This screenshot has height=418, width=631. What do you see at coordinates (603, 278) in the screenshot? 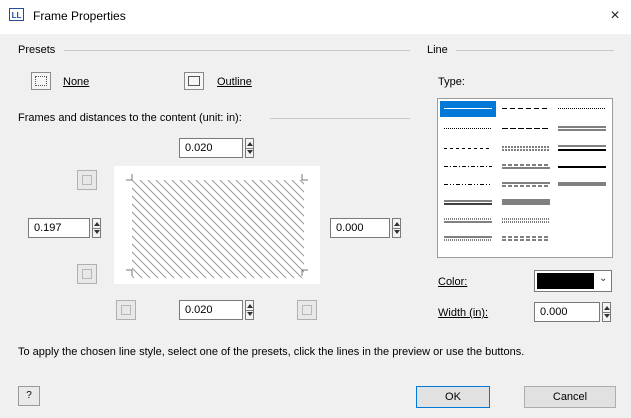
I see `chevron-down-icon: ⌄` at bounding box center [603, 278].